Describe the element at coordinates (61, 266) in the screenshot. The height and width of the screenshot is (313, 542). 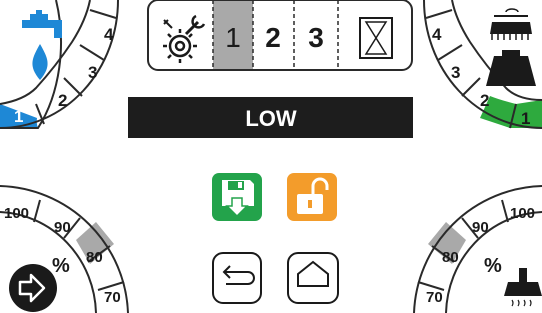
I see `left-percent-unit: %` at that location.